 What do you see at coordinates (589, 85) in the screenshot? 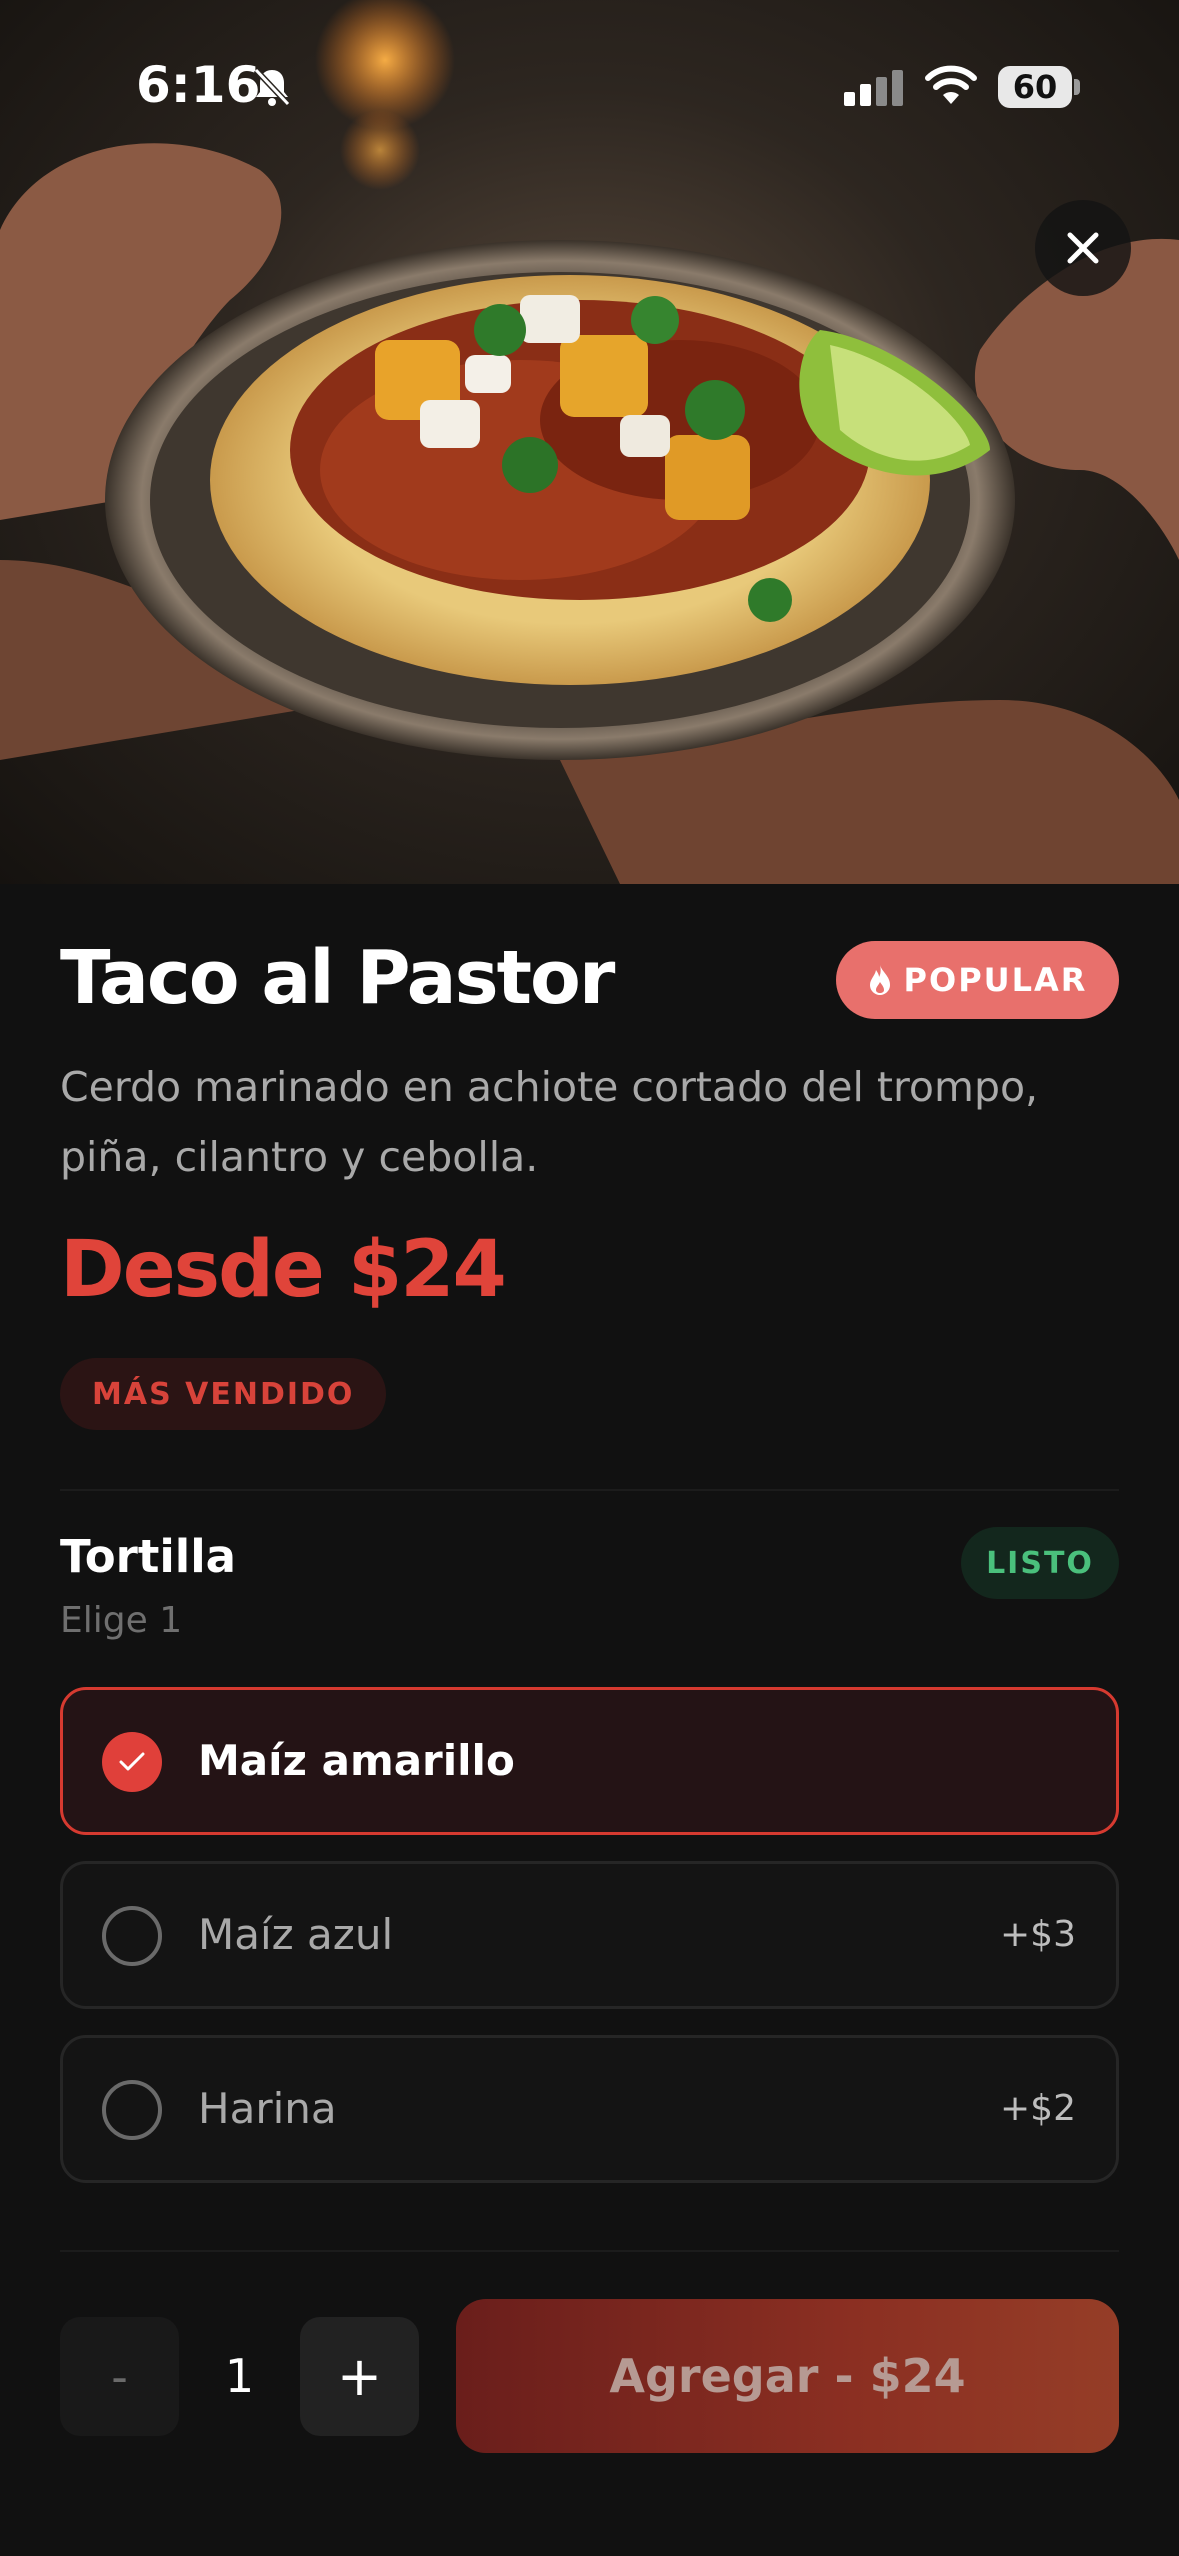
I see `status-bar: 6:16 60` at bounding box center [589, 85].